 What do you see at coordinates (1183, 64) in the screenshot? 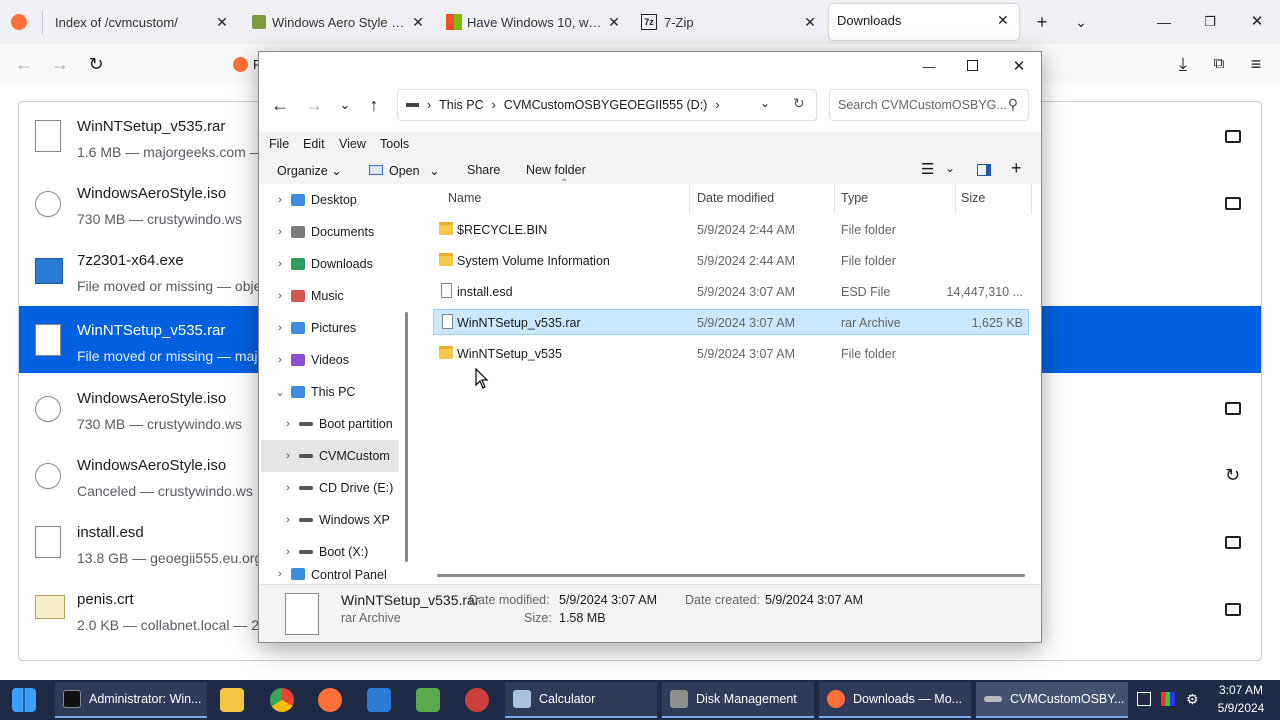
I see `downloads-icon: ⤓` at bounding box center [1183, 64].